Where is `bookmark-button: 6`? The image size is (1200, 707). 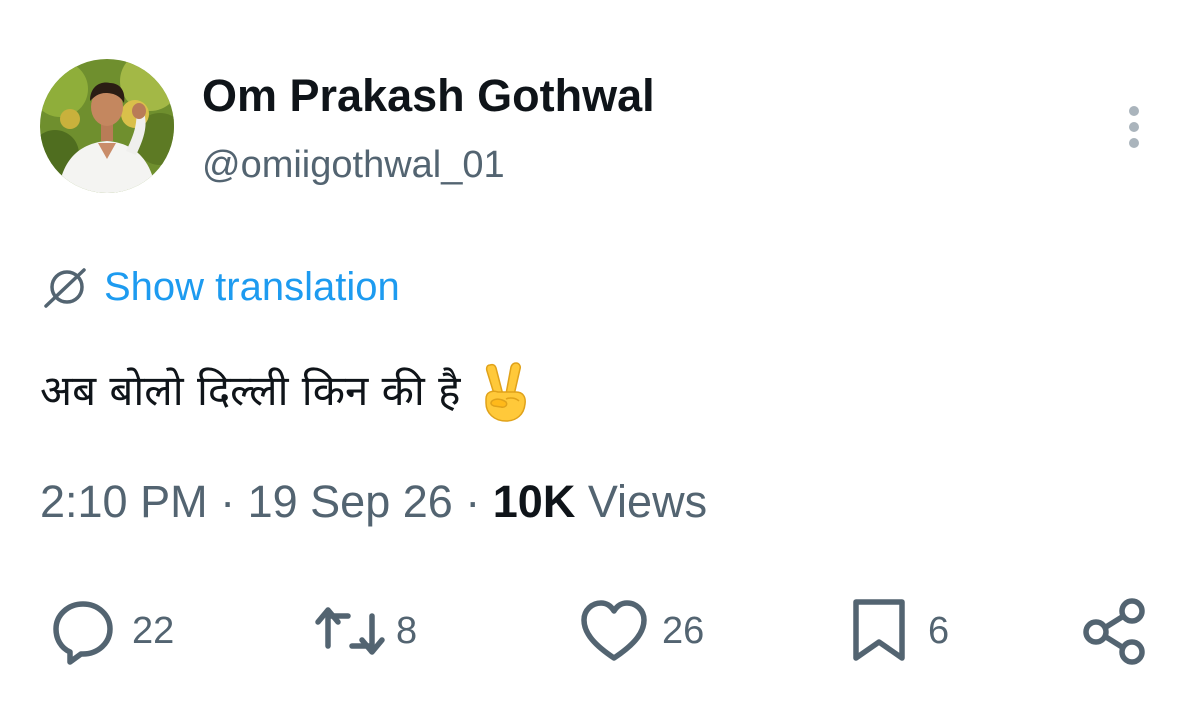
bookmark-button: 6 is located at coordinates (896, 631).